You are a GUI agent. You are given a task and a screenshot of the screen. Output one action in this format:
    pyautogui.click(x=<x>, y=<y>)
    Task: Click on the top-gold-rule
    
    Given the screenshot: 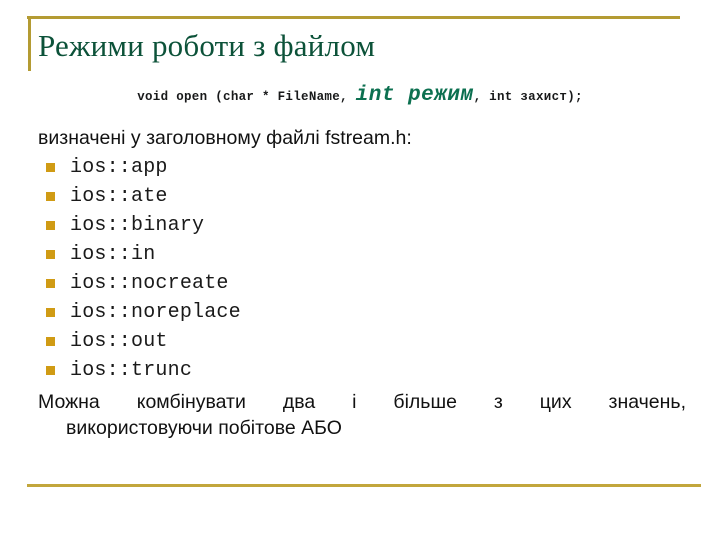 What is the action you would take?
    pyautogui.click(x=353, y=17)
    